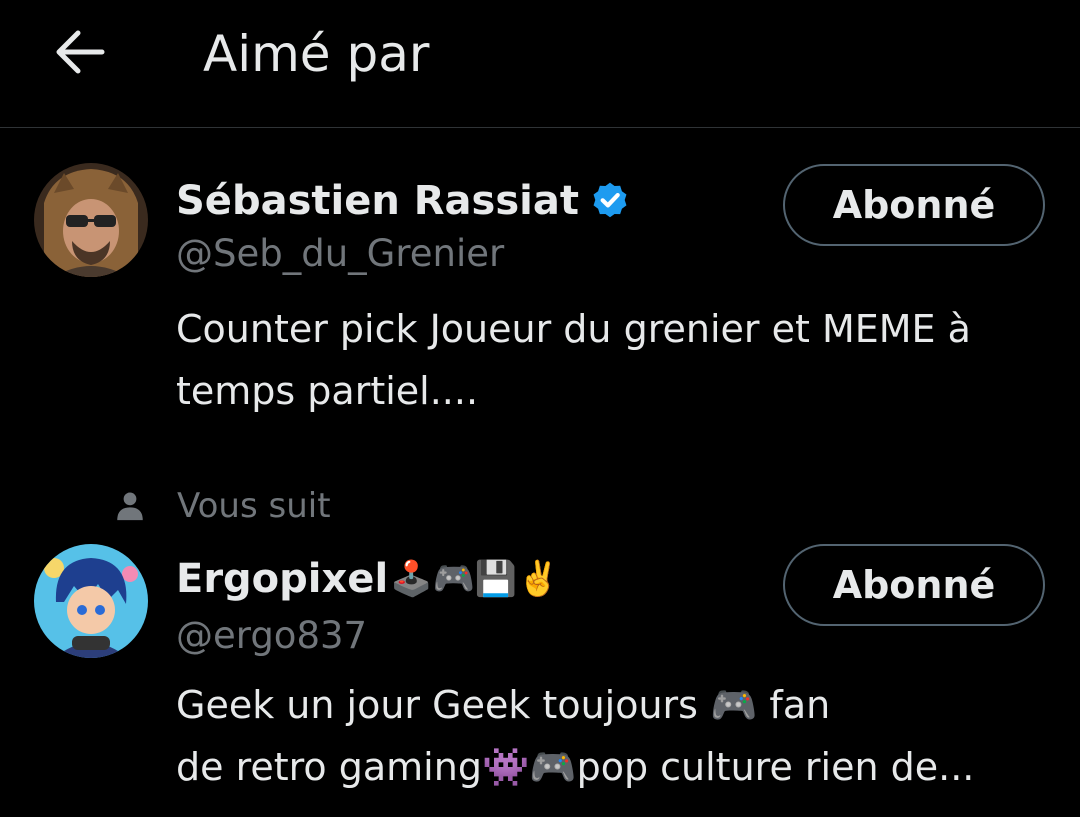 This screenshot has height=817, width=1080. I want to click on follows-you-label: Vous suit, so click(254, 506).